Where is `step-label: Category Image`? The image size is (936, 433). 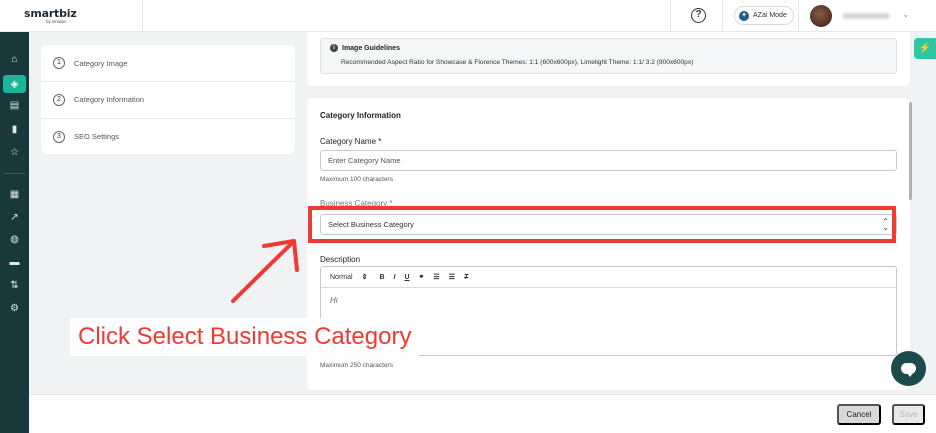
step-label: Category Image is located at coordinates (101, 63).